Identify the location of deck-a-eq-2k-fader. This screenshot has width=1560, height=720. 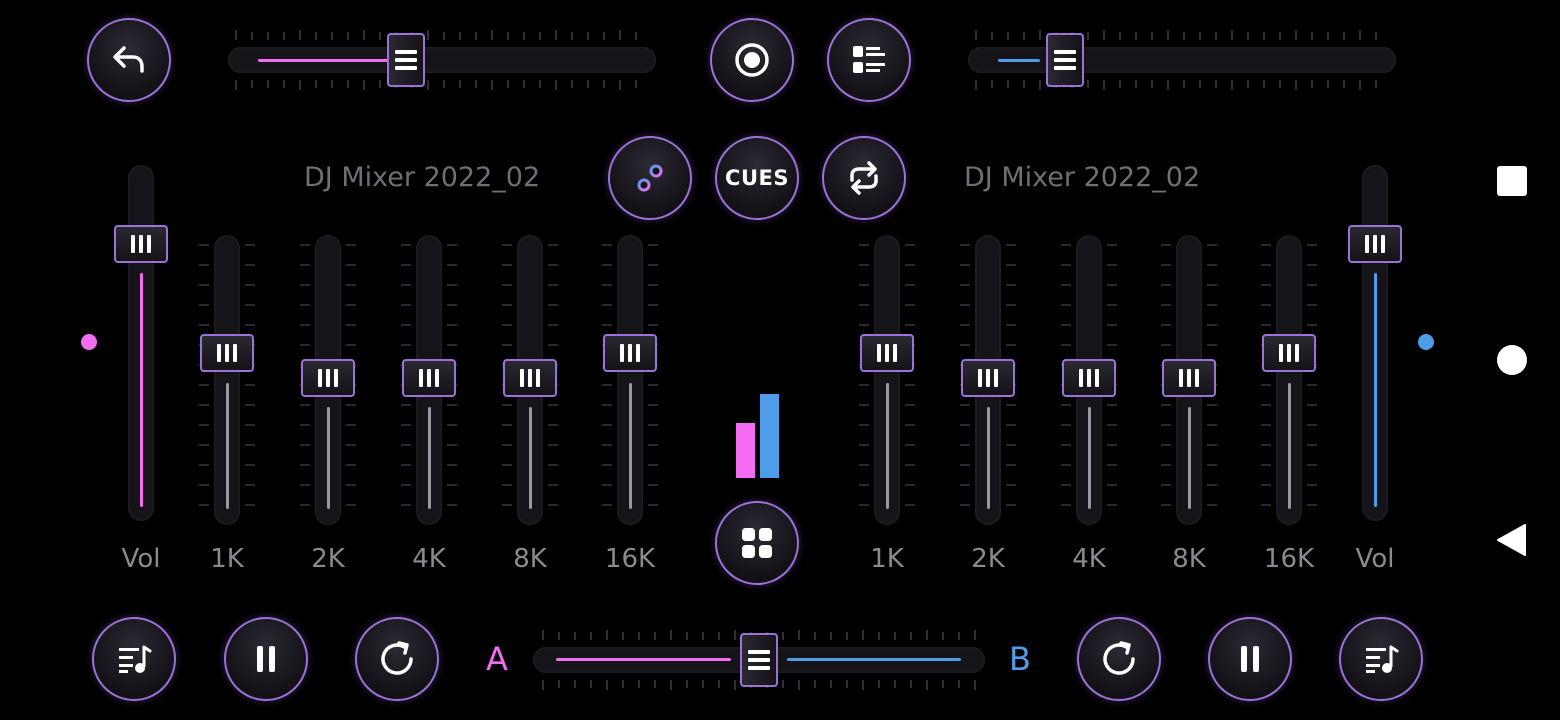
(328, 380).